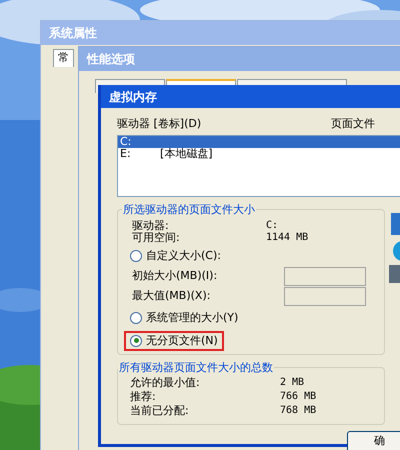 This screenshot has height=450, width=400. What do you see at coordinates (172, 296) in the screenshot?
I see `field-label: 最大值(MB)(X):` at bounding box center [172, 296].